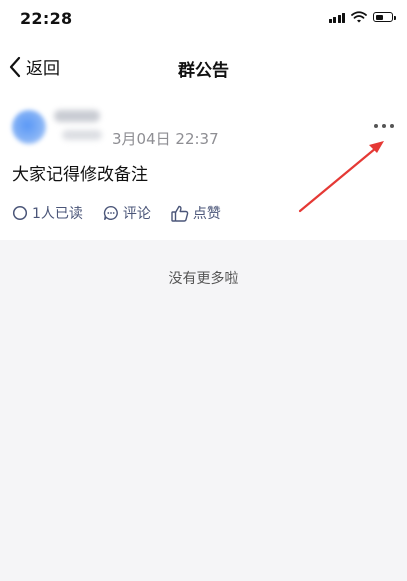 This screenshot has height=581, width=407. Describe the element at coordinates (203, 20) in the screenshot. I see `status-bar: 22:28` at that location.